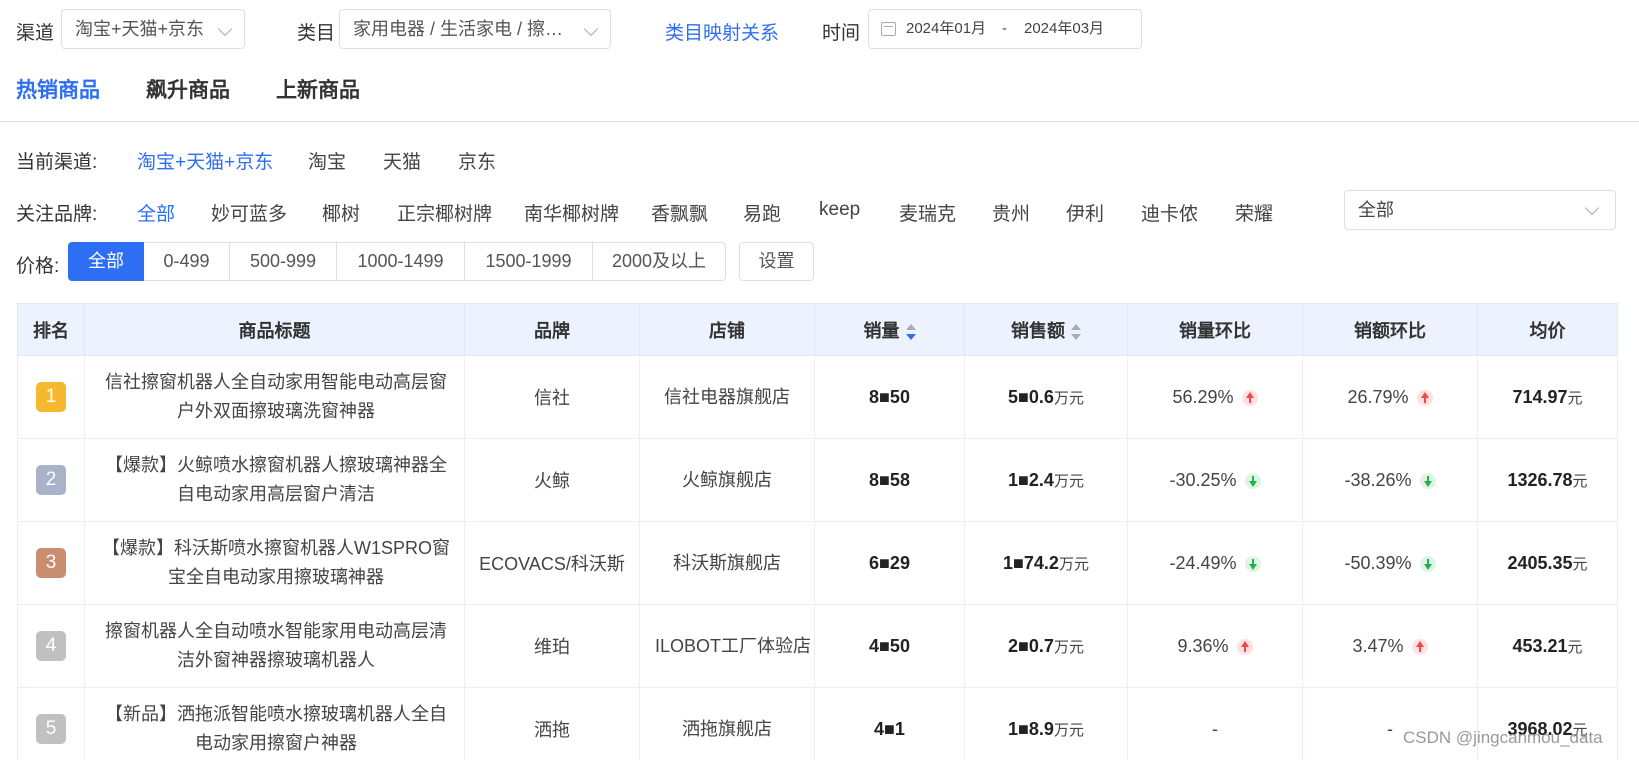 This screenshot has width=1639, height=760. What do you see at coordinates (444, 212) in the screenshot?
I see `brand-option: 正宗椰树牌` at bounding box center [444, 212].